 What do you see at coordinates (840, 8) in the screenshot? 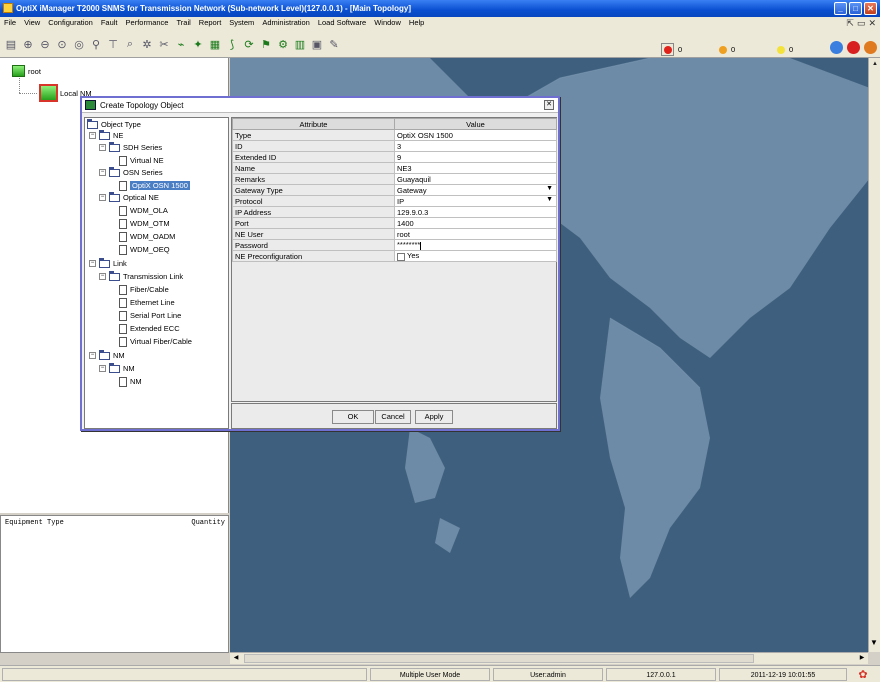
I see `minimize-button: _` at bounding box center [840, 8].